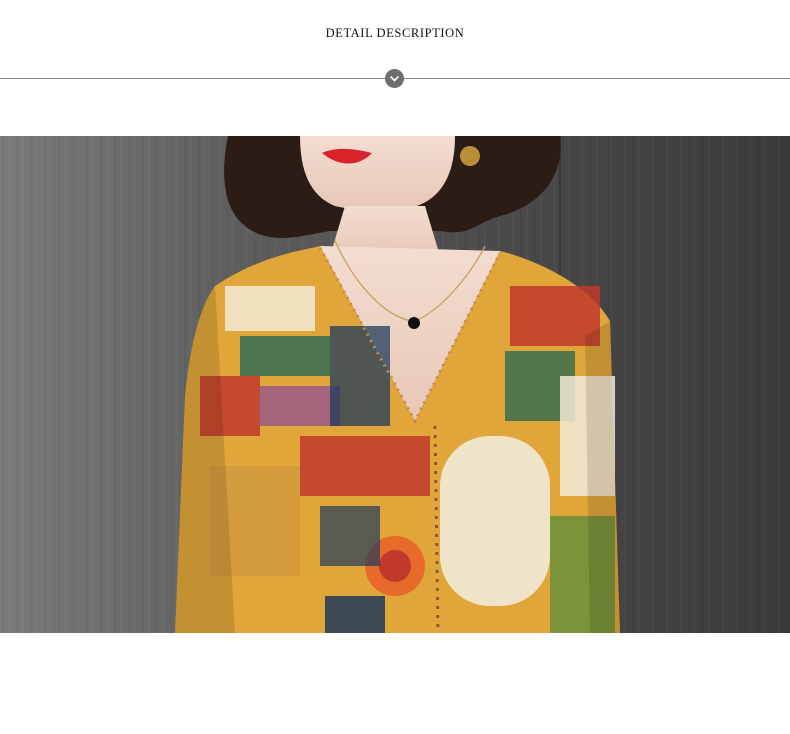  What do you see at coordinates (394, 78) in the screenshot?
I see `chevron-down-icon` at bounding box center [394, 78].